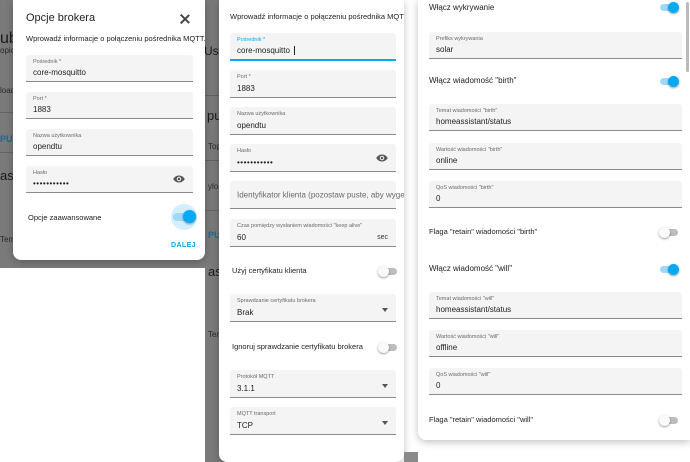 This screenshot has width=690, height=462. Describe the element at coordinates (668, 232) in the screenshot. I see `birth-retain-toggle` at that location.